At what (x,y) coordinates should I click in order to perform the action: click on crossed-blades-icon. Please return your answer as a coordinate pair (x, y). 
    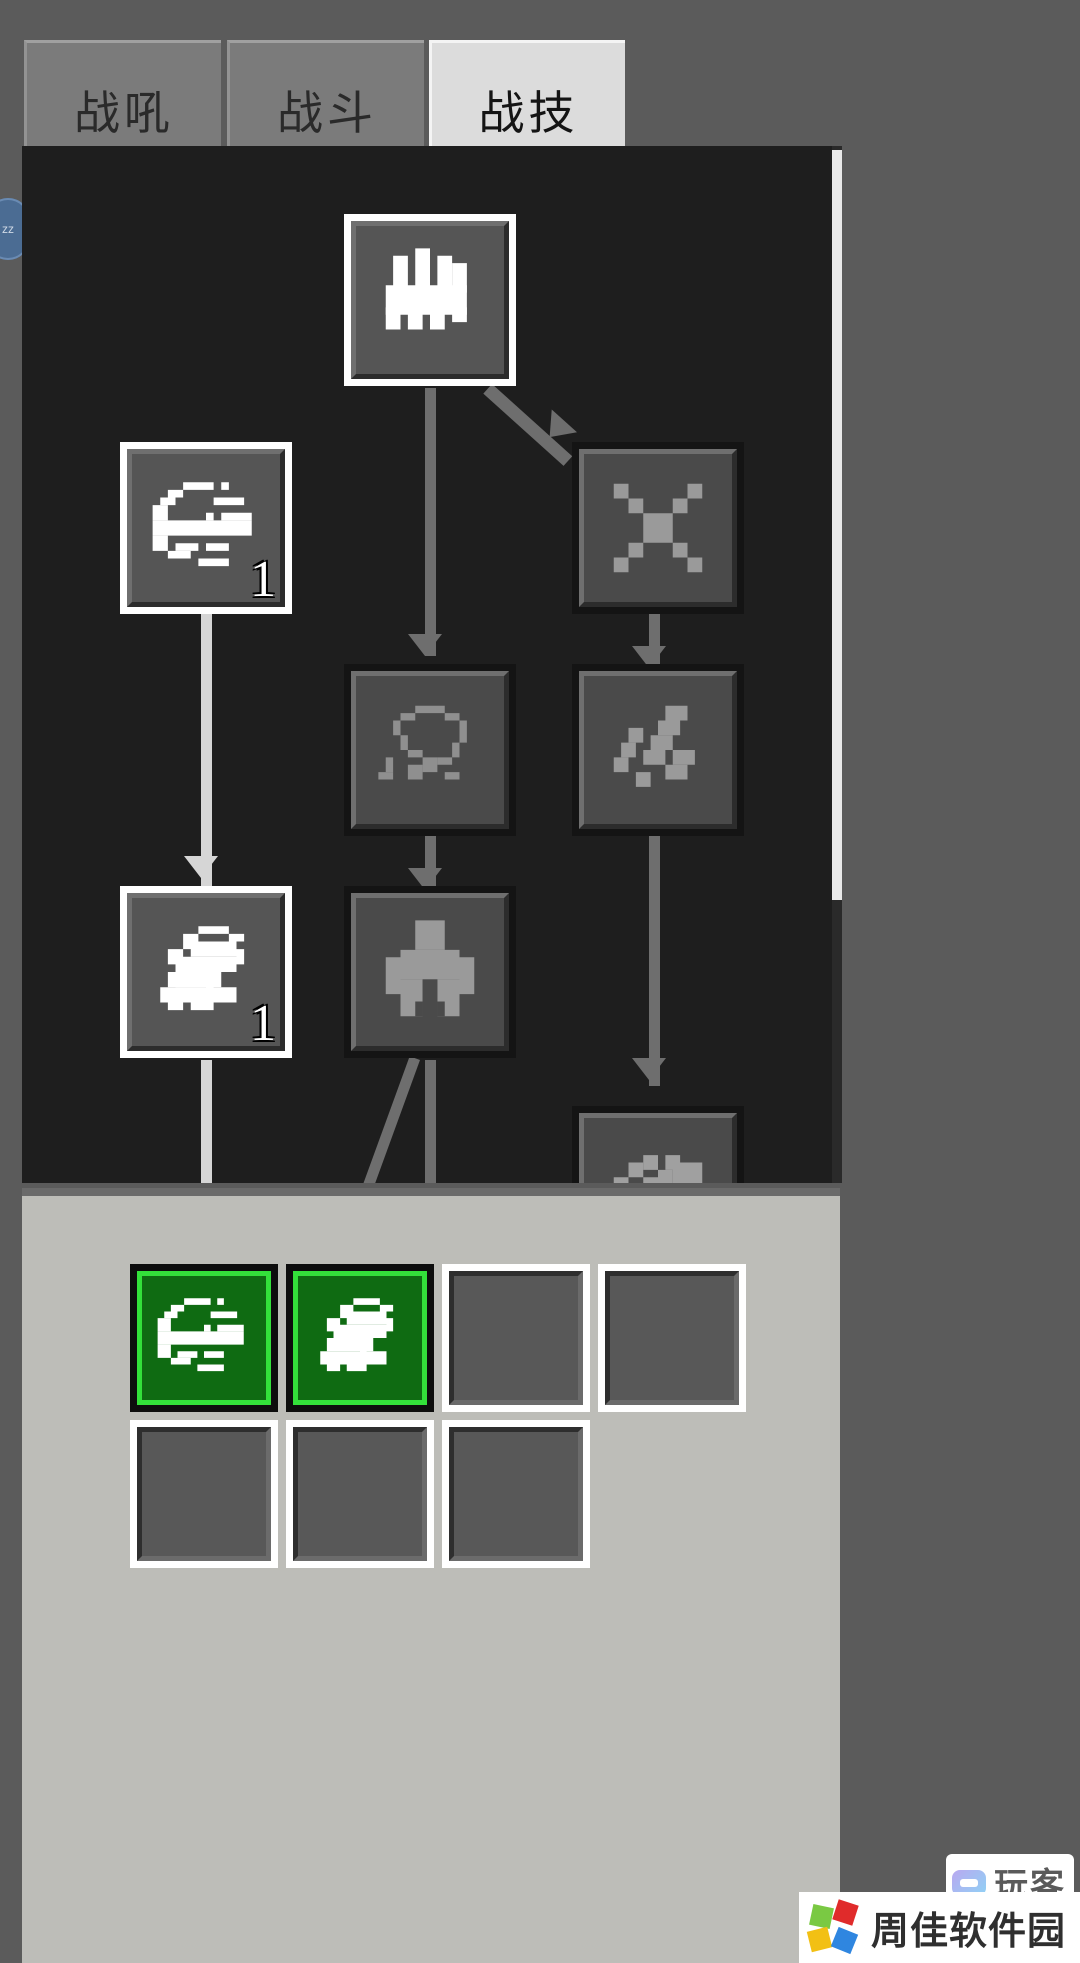
    Looking at the image, I should click on (658, 528).